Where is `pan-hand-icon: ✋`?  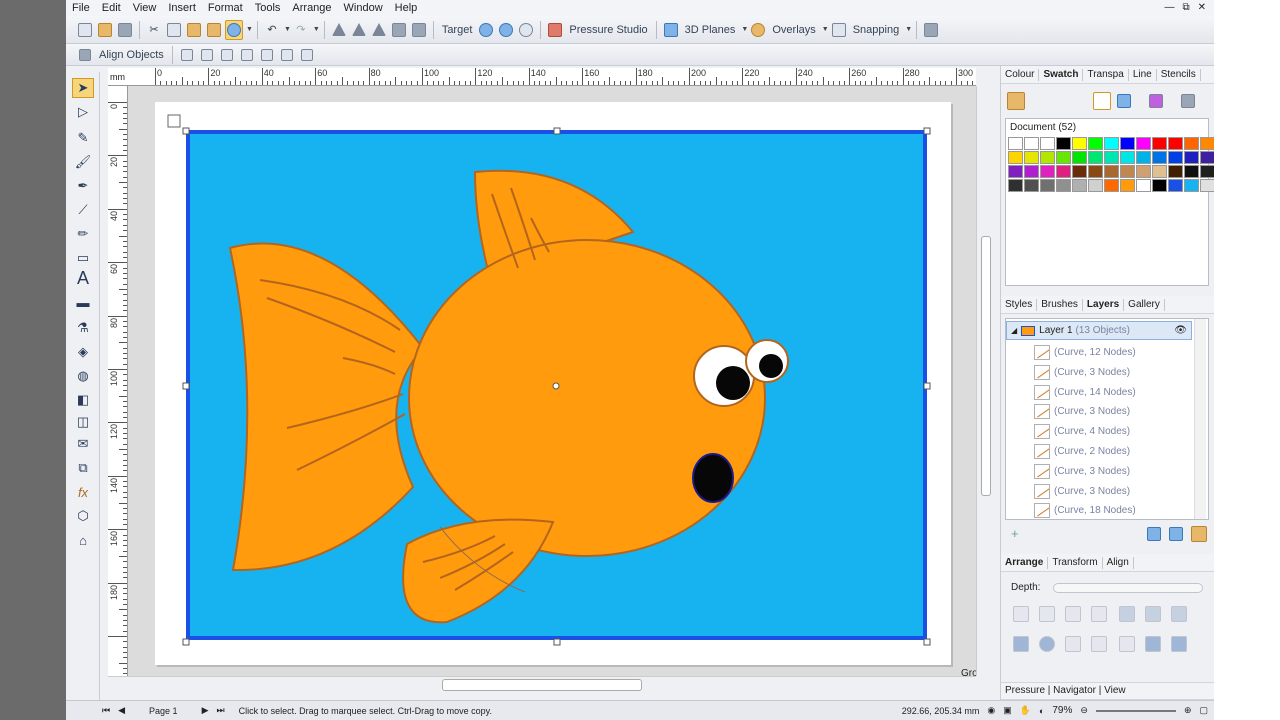
pan-hand-icon: ✋ is located at coordinates (1025, 710).